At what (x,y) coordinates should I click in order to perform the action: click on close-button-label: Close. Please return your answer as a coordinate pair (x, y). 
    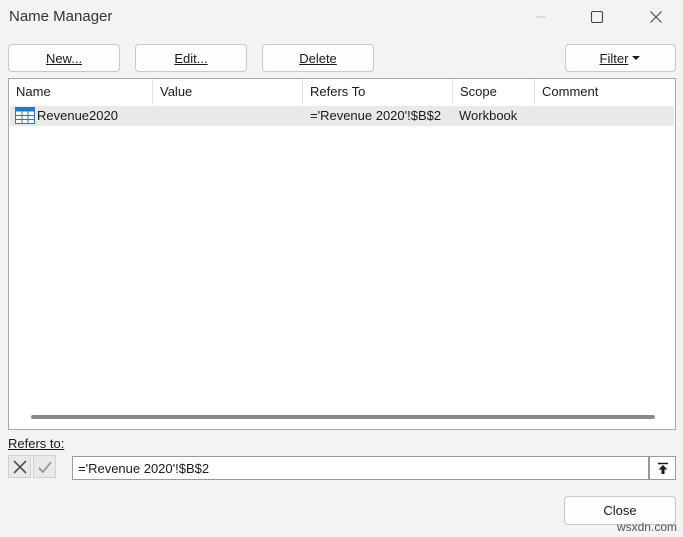
    Looking at the image, I should click on (620, 510).